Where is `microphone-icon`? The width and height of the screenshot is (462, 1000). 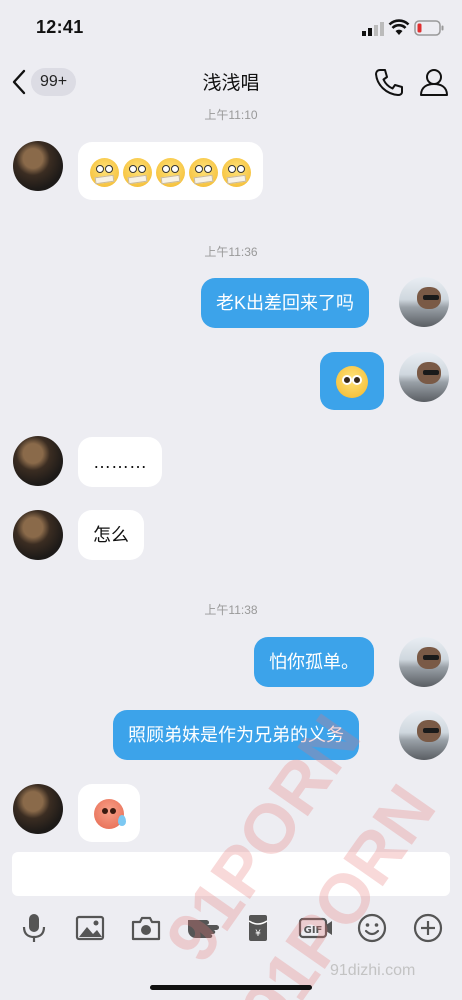
microphone-icon is located at coordinates (34, 928).